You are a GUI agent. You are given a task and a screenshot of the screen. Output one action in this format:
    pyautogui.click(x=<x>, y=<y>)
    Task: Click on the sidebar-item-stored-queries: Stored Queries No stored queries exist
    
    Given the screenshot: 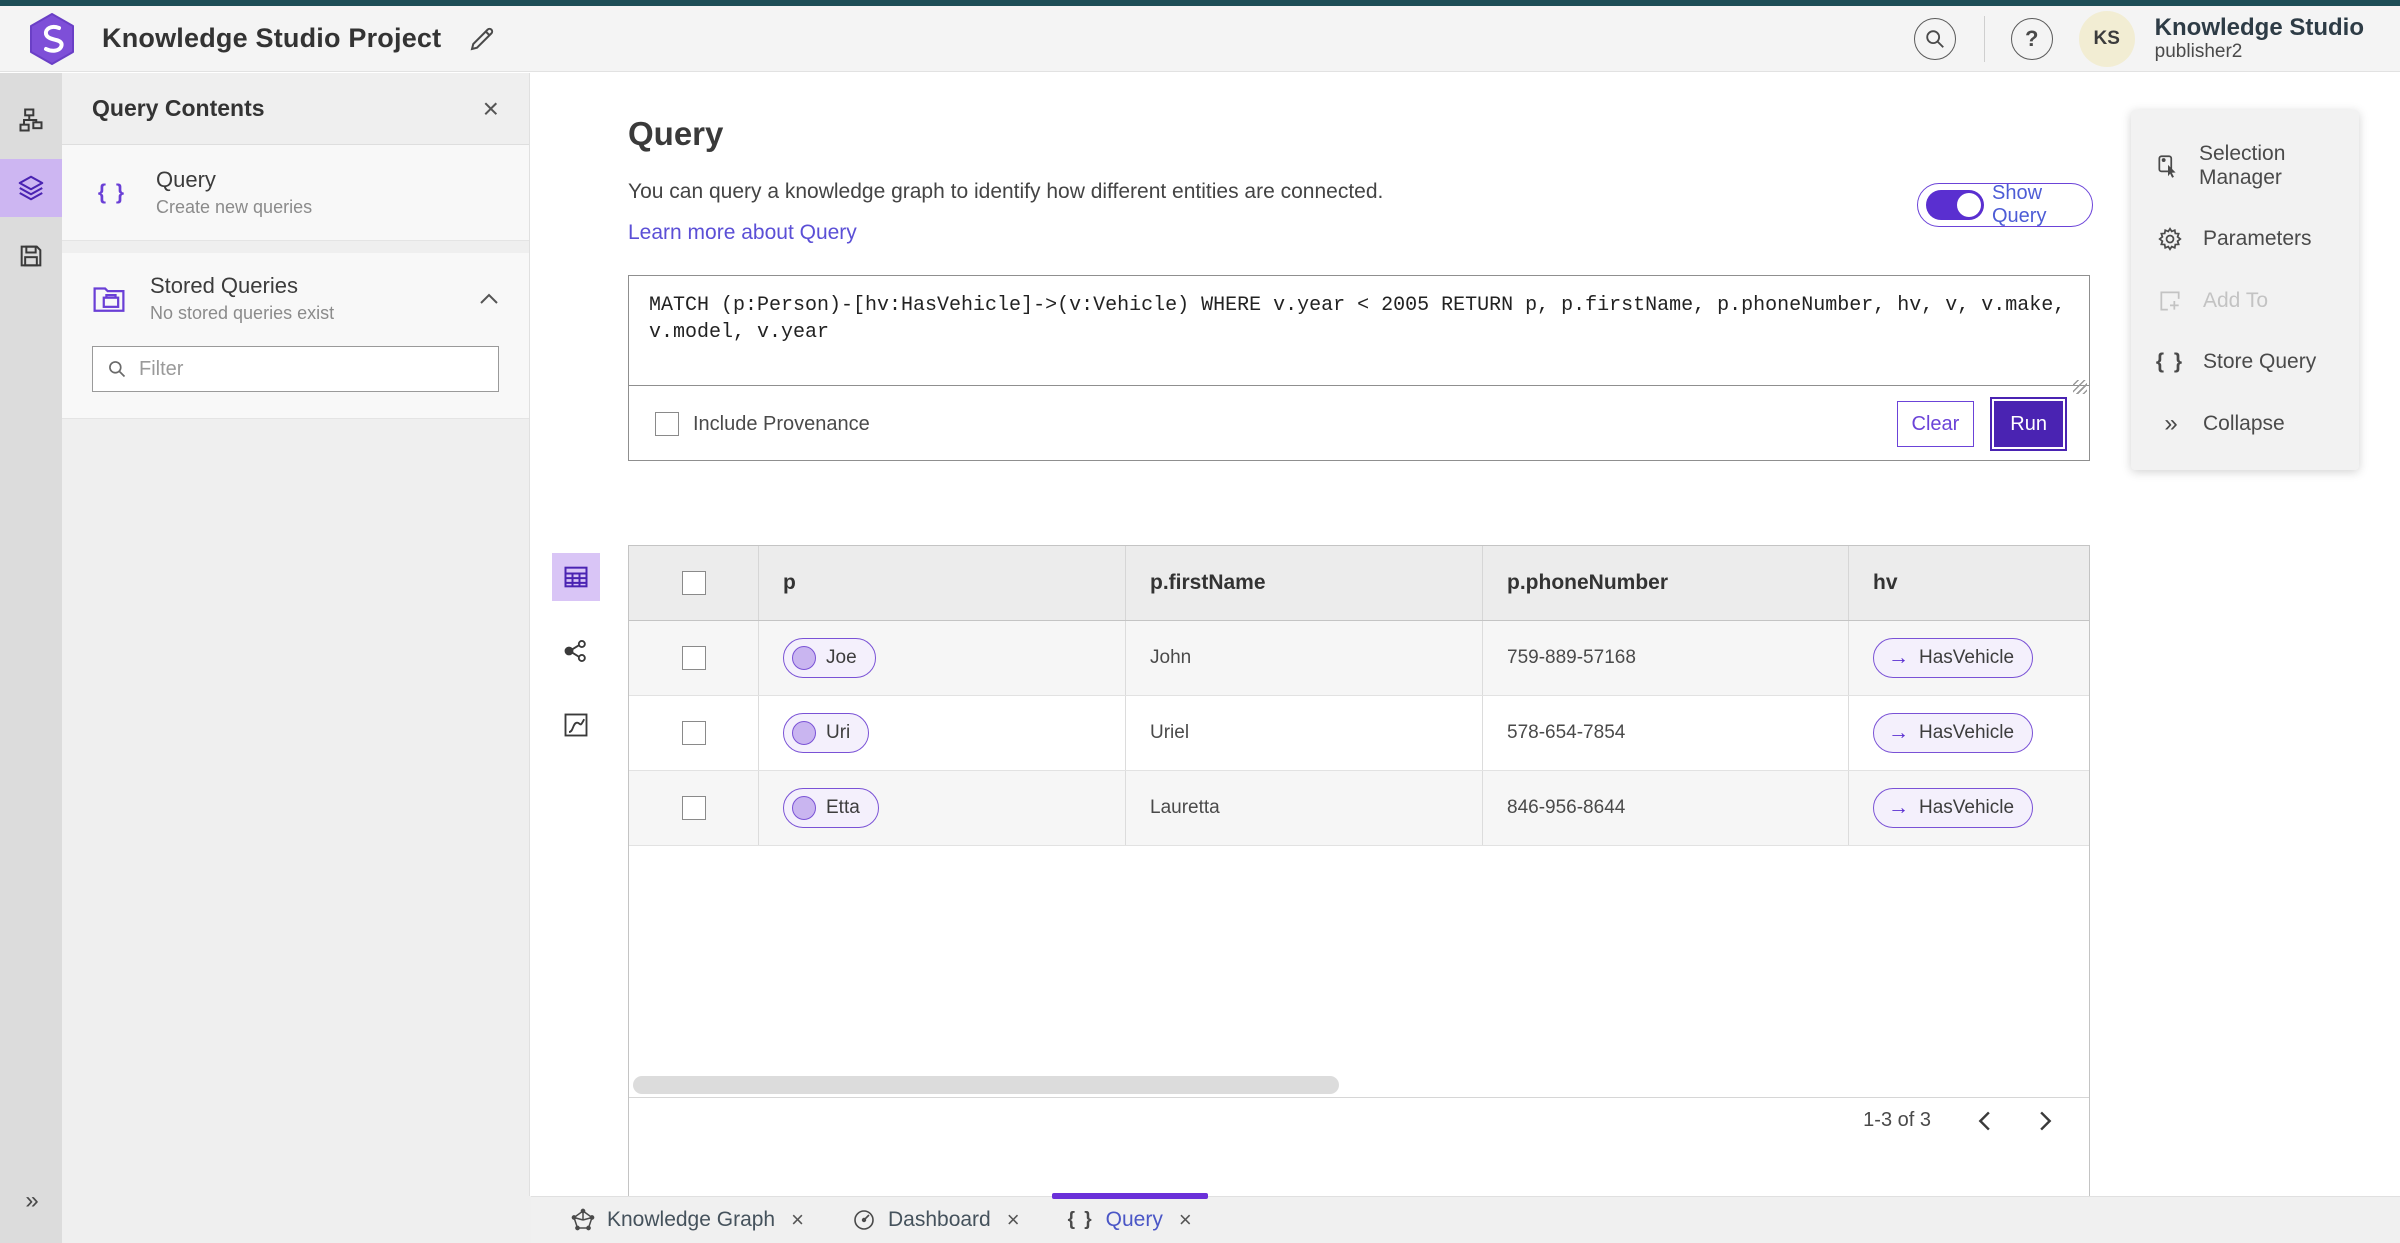 What is the action you would take?
    pyautogui.click(x=295, y=292)
    